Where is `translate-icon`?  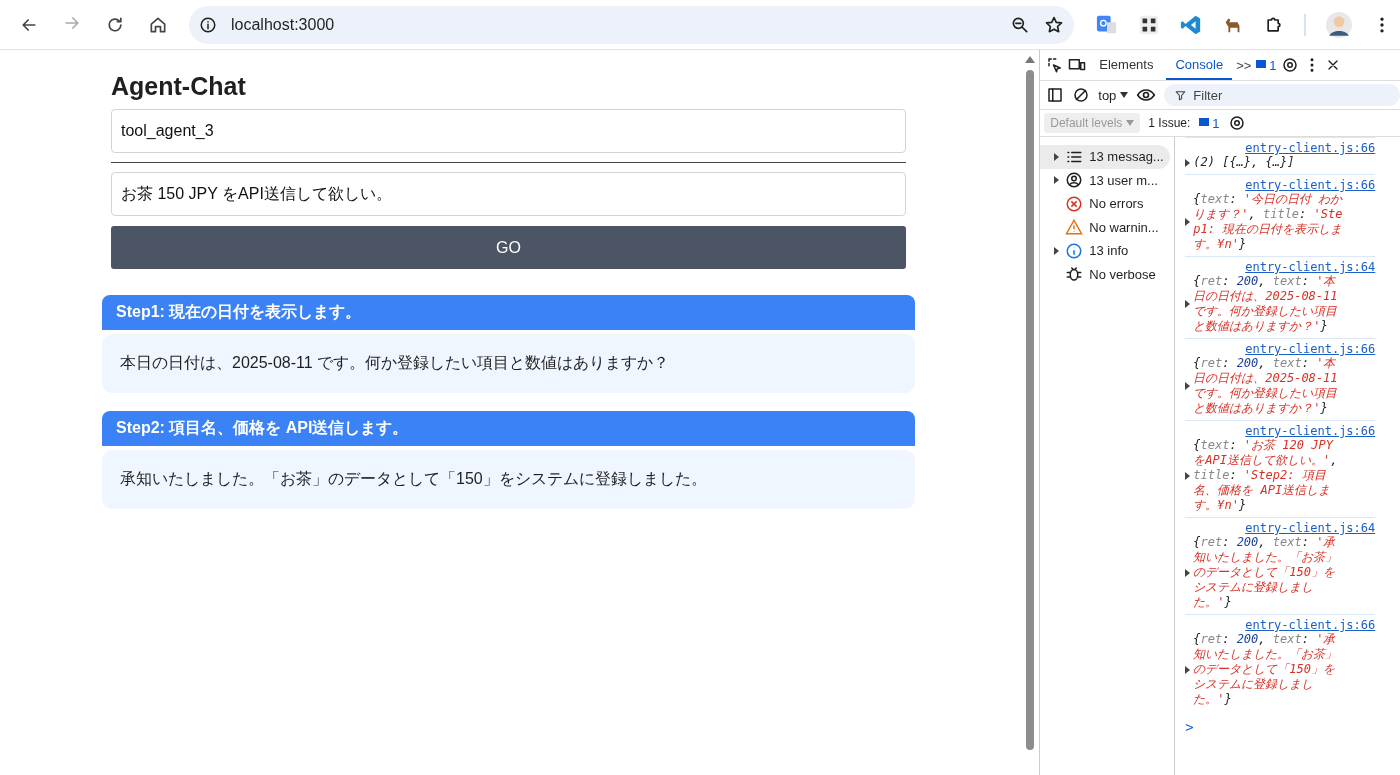
translate-icon is located at coordinates (1107, 24).